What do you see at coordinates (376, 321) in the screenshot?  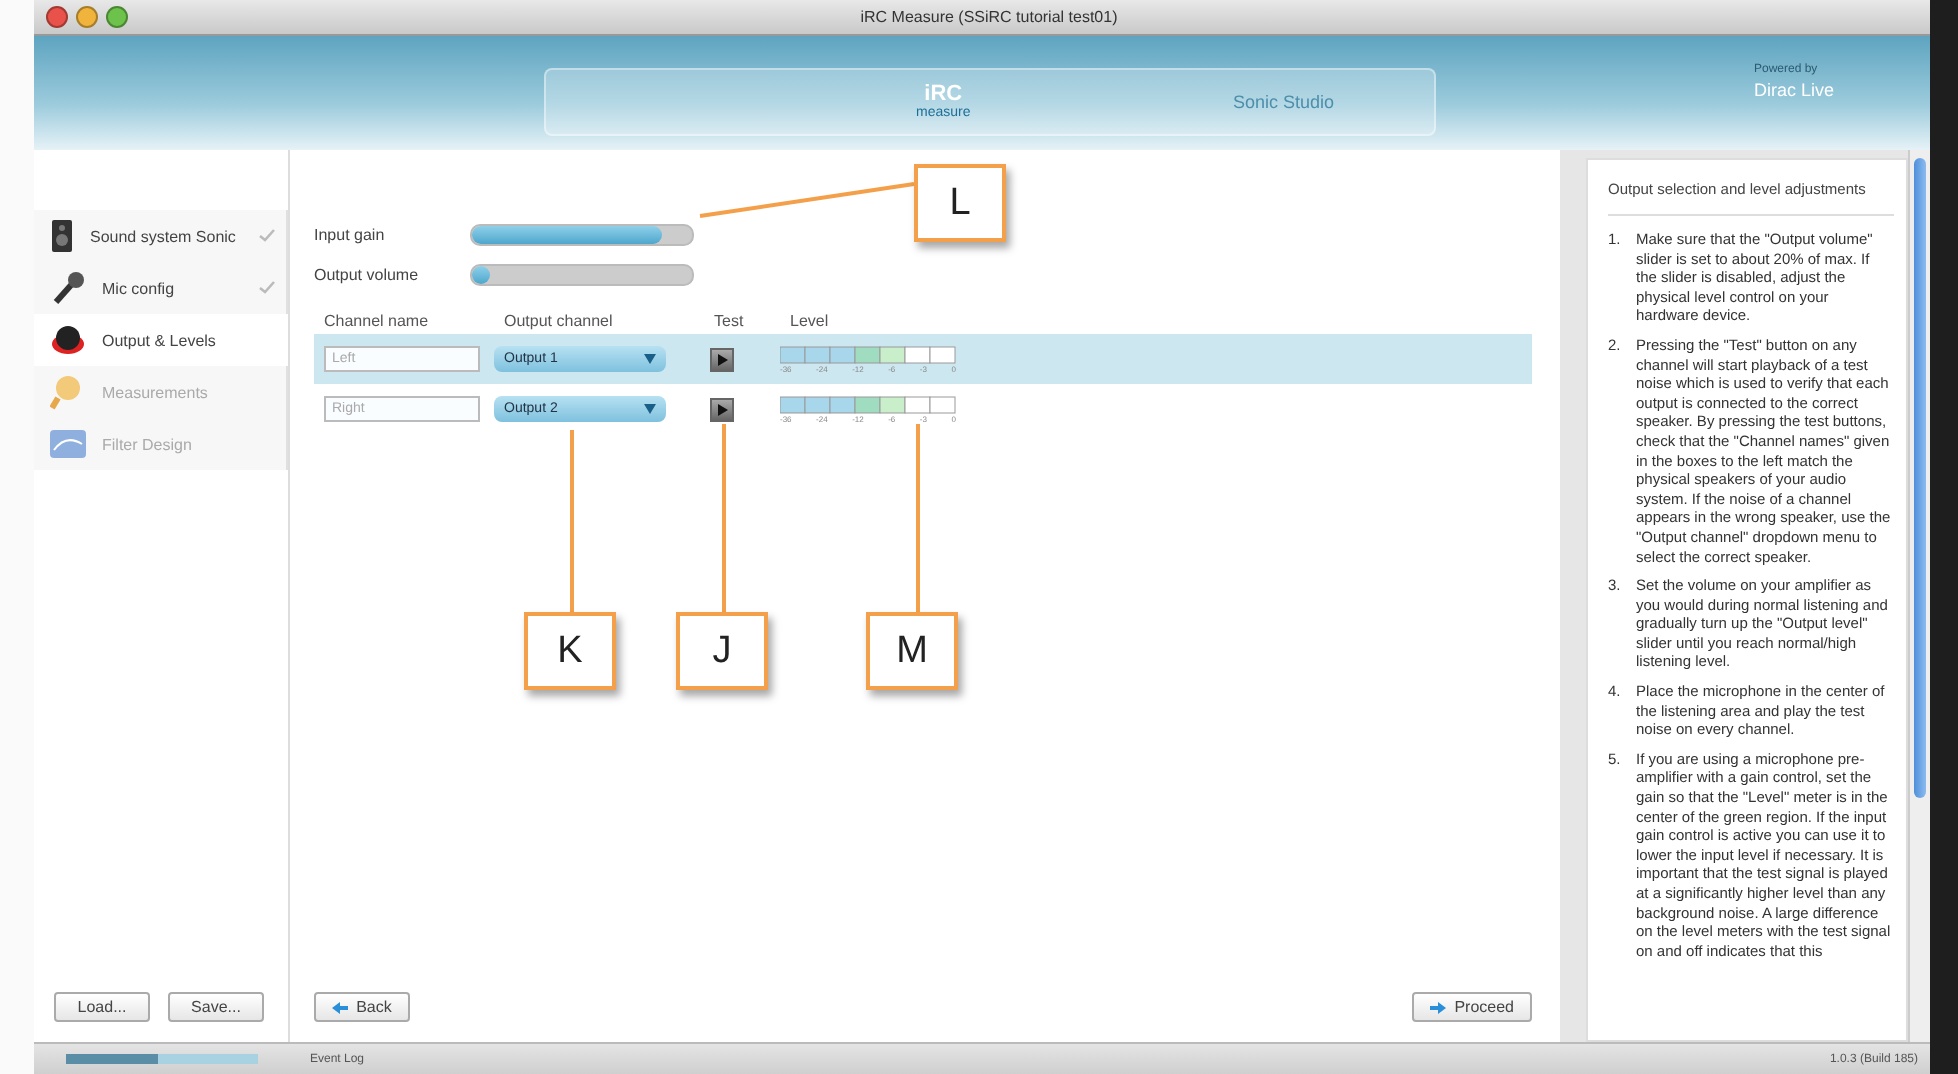 I see `column-header: Channel name` at bounding box center [376, 321].